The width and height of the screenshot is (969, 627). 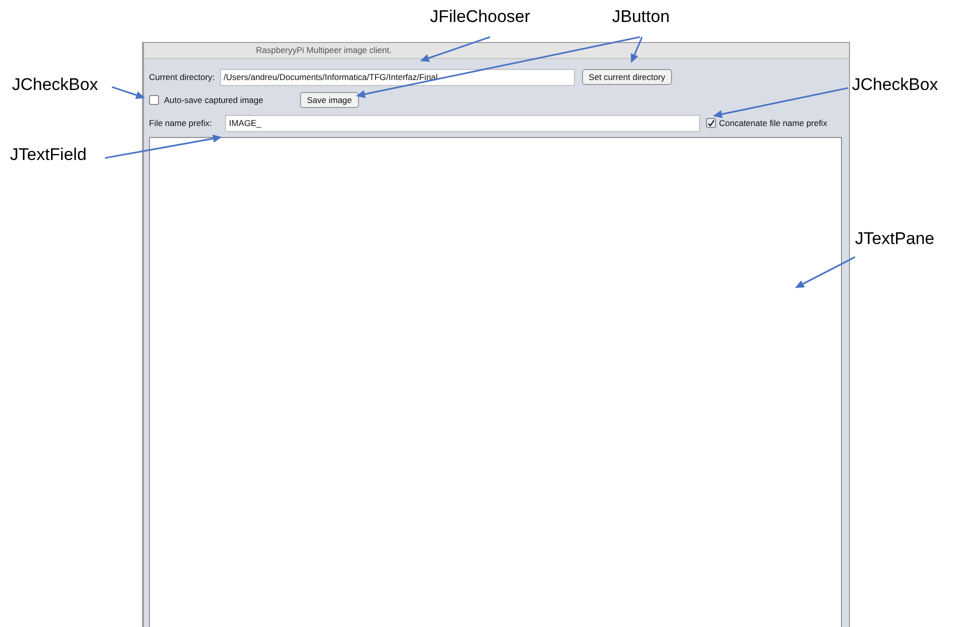 What do you see at coordinates (181, 123) in the screenshot?
I see `field-label: File name prefix:` at bounding box center [181, 123].